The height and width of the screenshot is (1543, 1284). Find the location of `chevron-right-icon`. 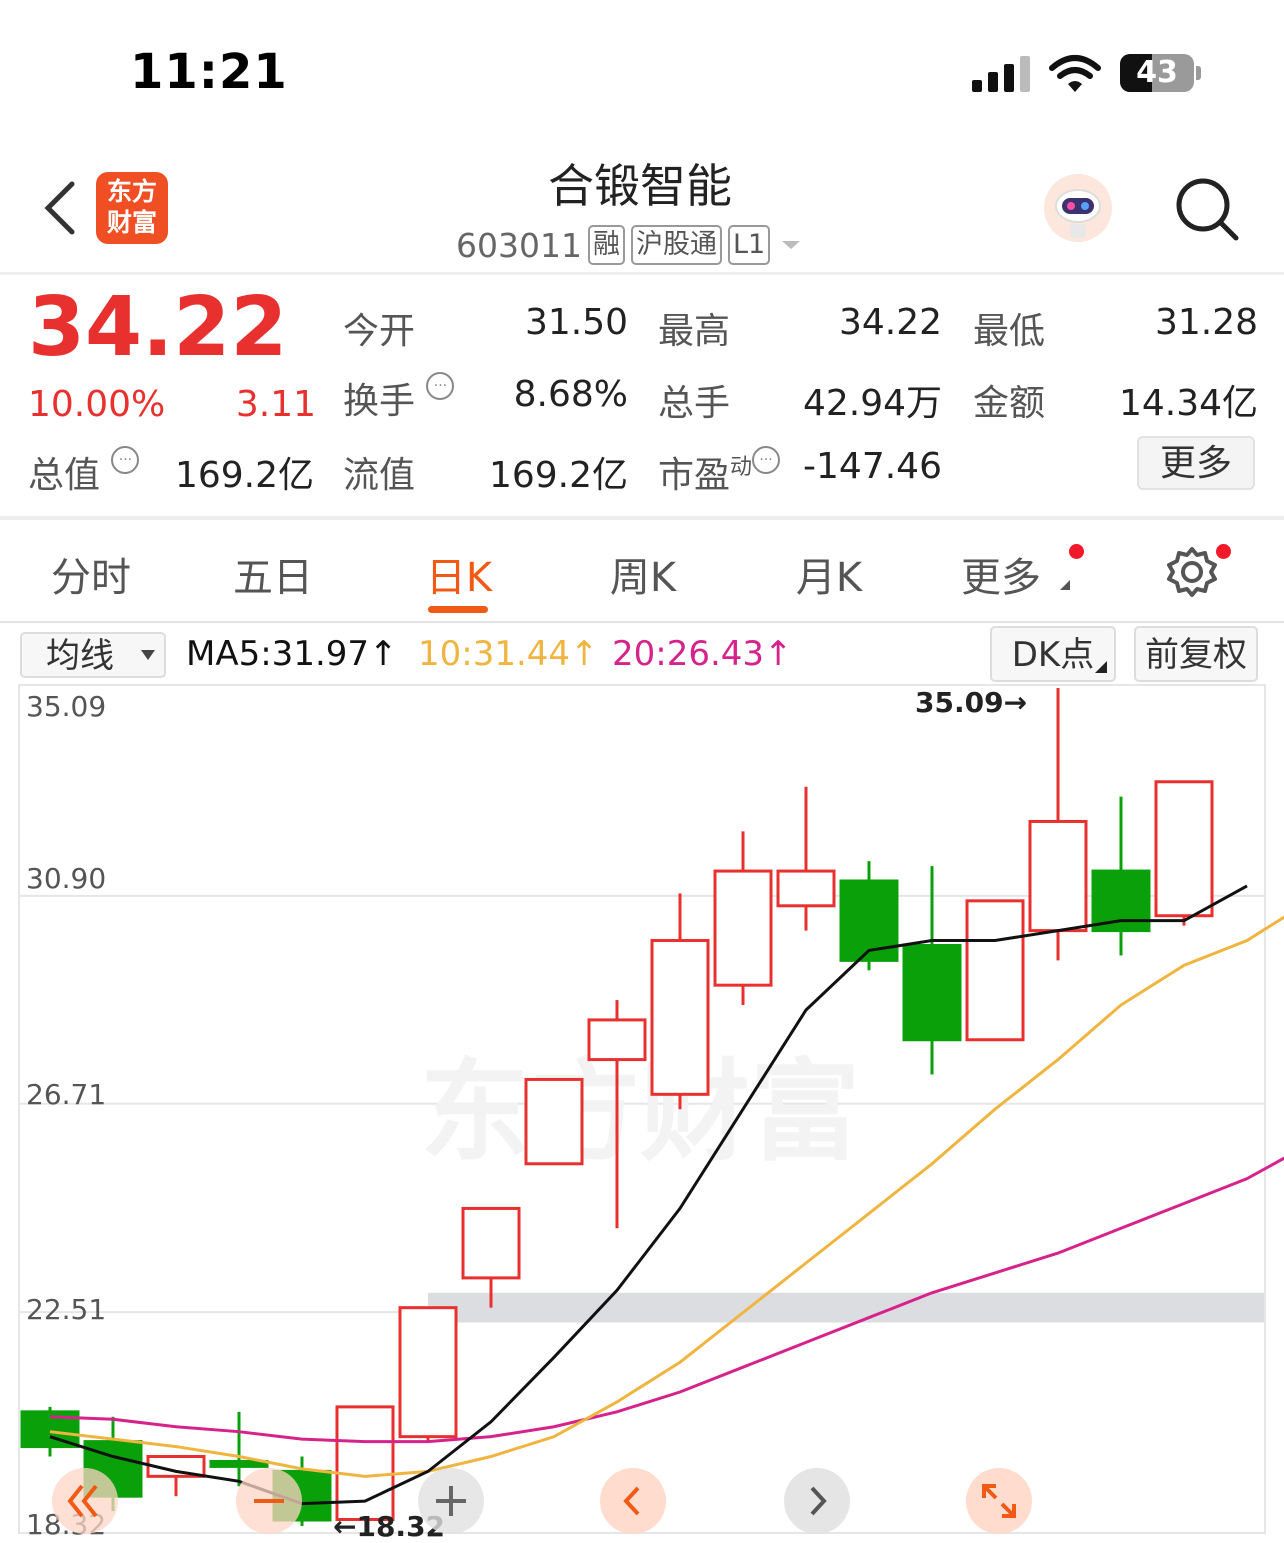

chevron-right-icon is located at coordinates (818, 1501).